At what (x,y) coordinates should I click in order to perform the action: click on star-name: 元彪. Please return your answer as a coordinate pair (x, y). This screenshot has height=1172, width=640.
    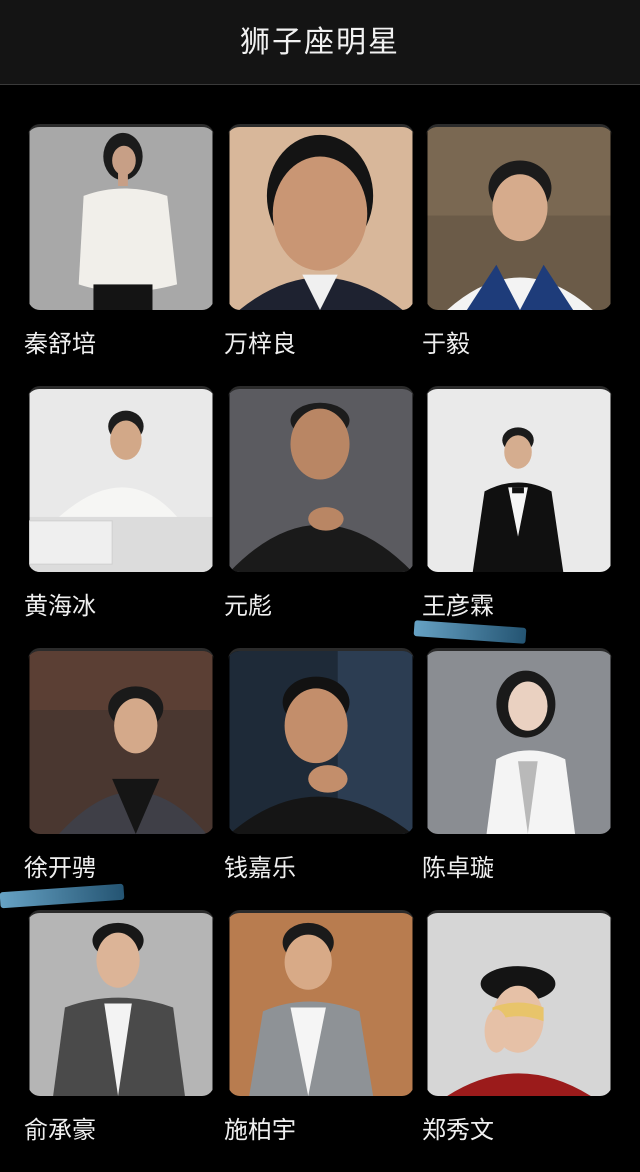
    Looking at the image, I should click on (248, 606).